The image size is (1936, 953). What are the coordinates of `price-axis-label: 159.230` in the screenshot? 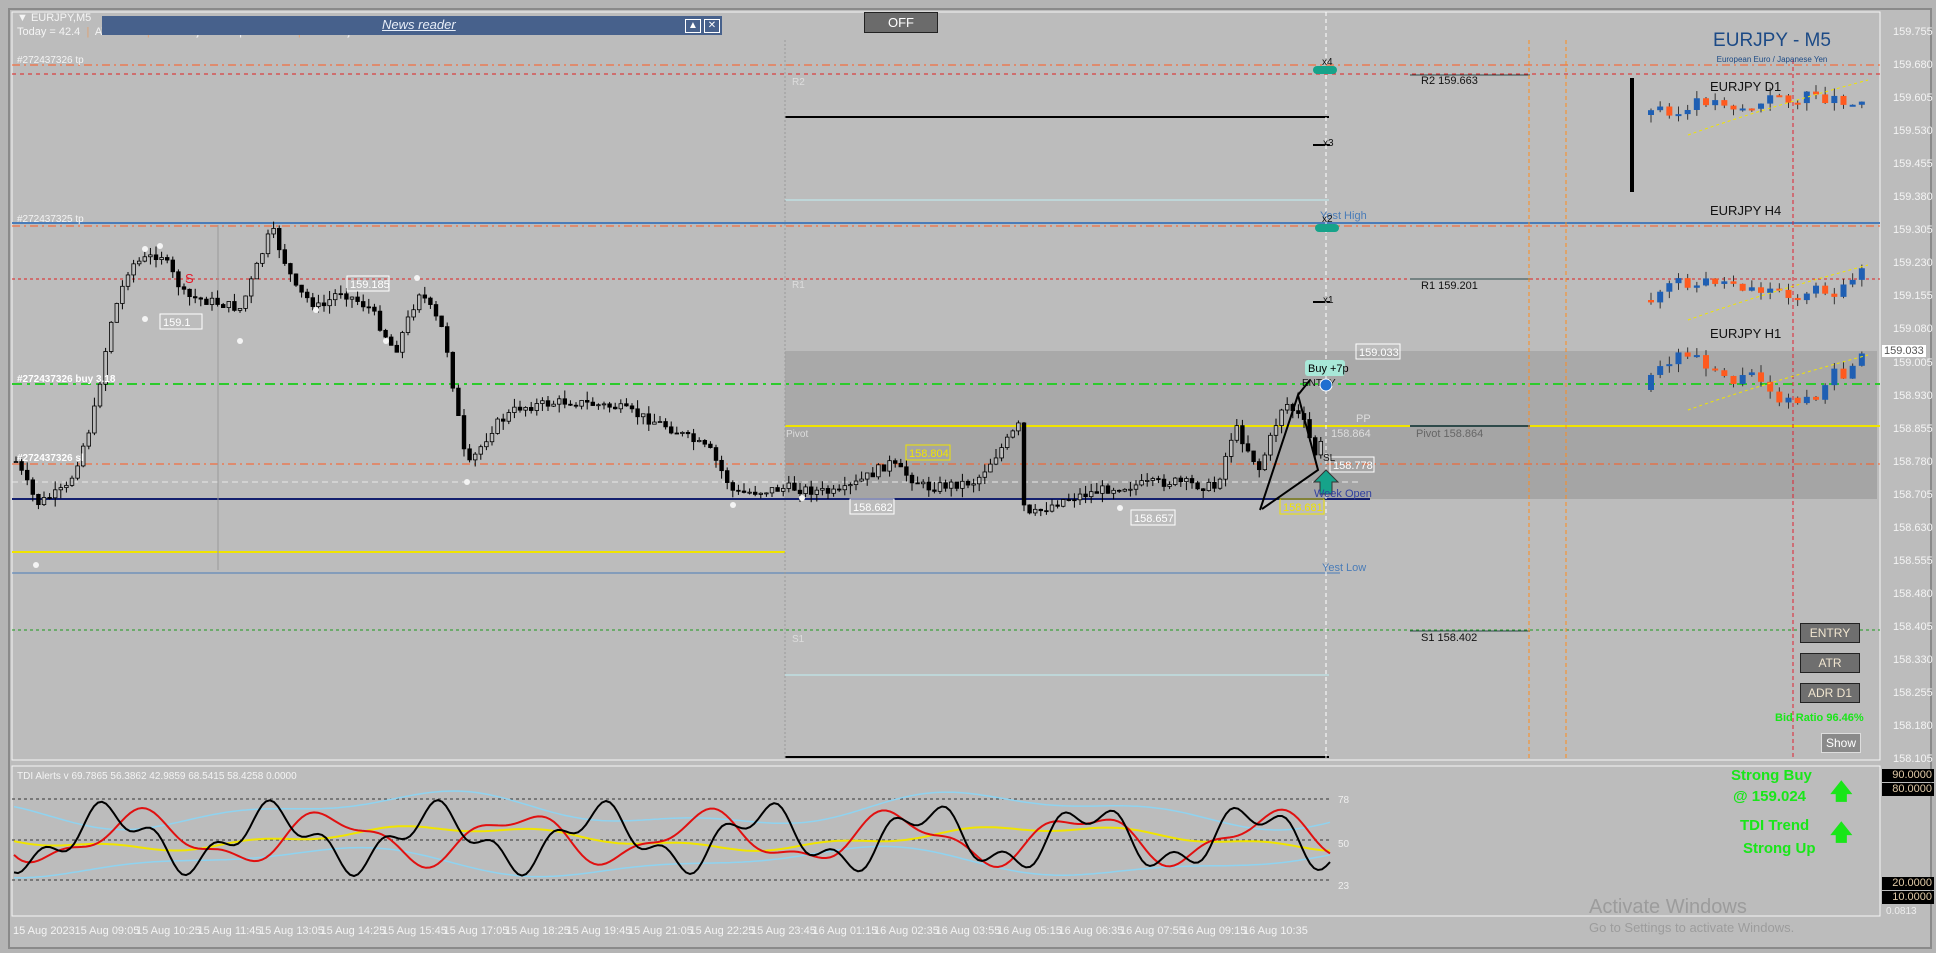 It's located at (1913, 263).